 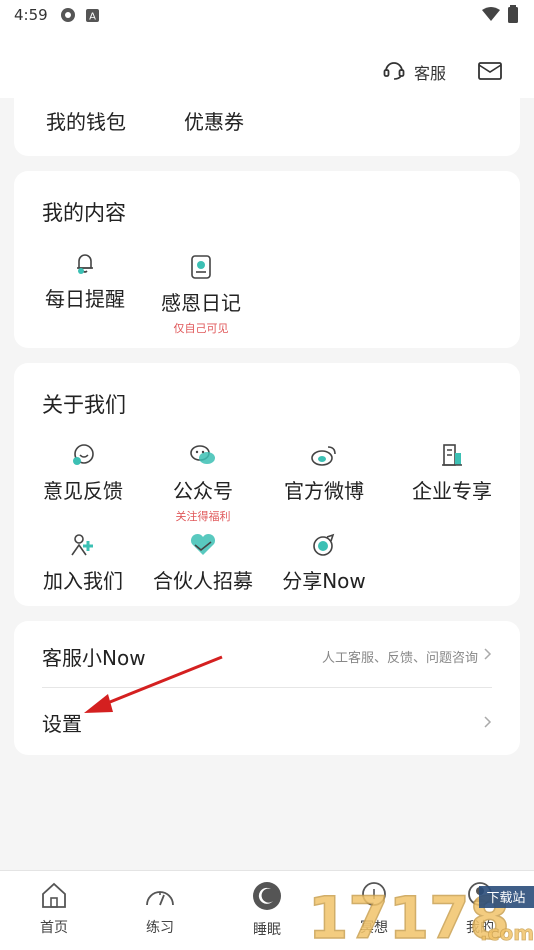 What do you see at coordinates (490, 73) in the screenshot?
I see `mail-icon` at bounding box center [490, 73].